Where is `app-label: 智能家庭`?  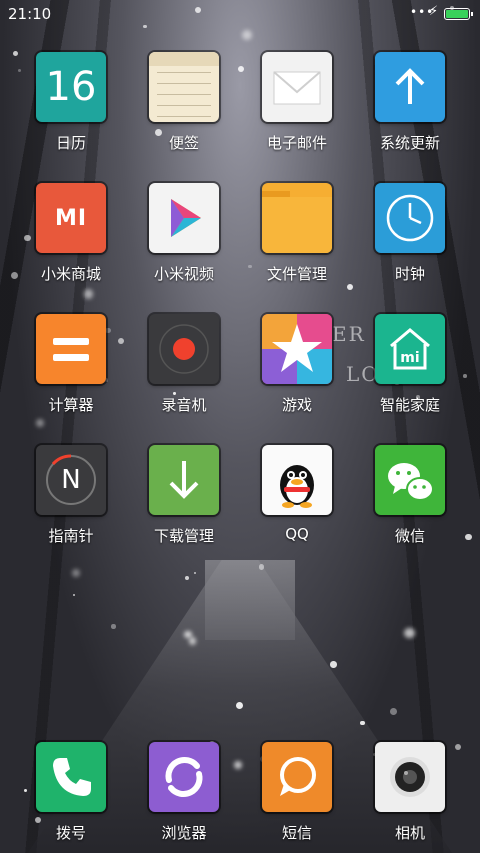 app-label: 智能家庭 is located at coordinates (409, 405).